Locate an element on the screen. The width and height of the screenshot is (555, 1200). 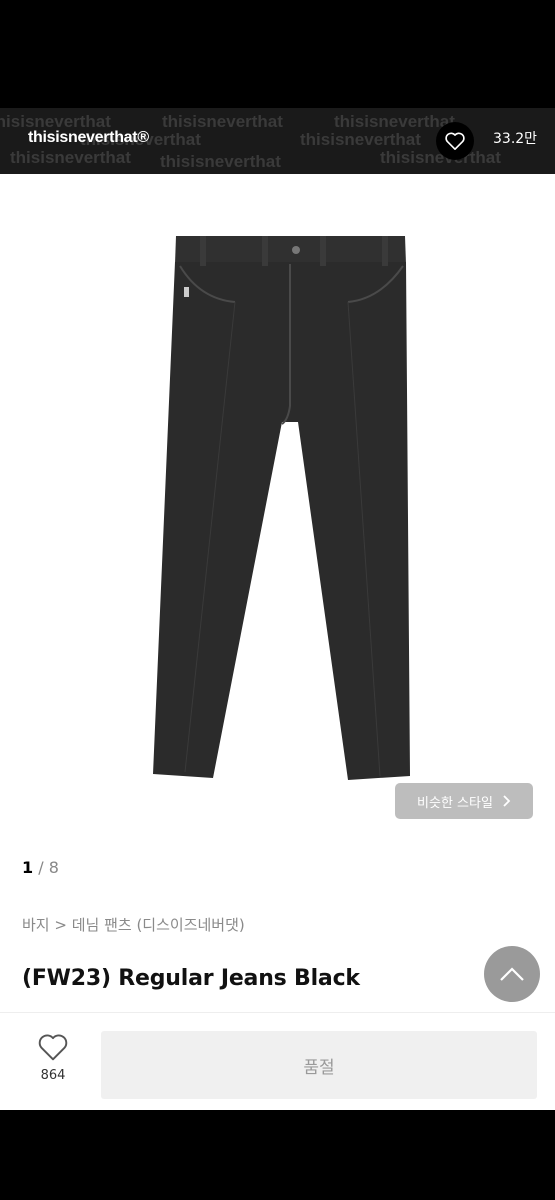
favorite-brand-button is located at coordinates (455, 141).